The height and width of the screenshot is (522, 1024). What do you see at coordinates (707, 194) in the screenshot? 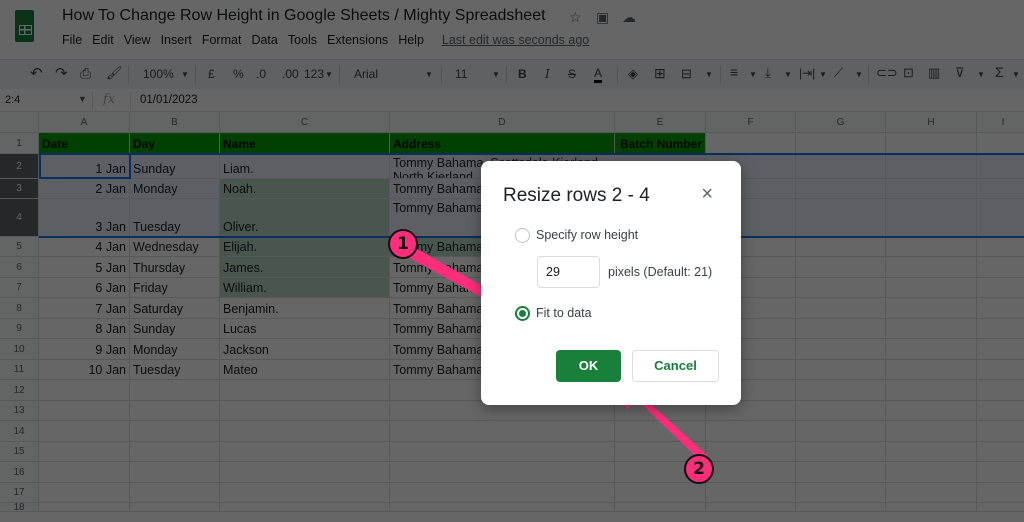
I see `close-icon: ×` at bounding box center [707, 194].